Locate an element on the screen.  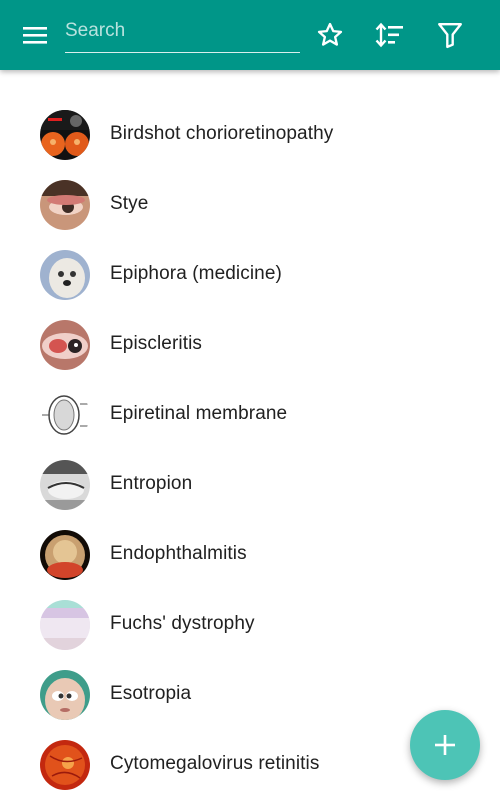
list-item: Entropion is located at coordinates (250, 485).